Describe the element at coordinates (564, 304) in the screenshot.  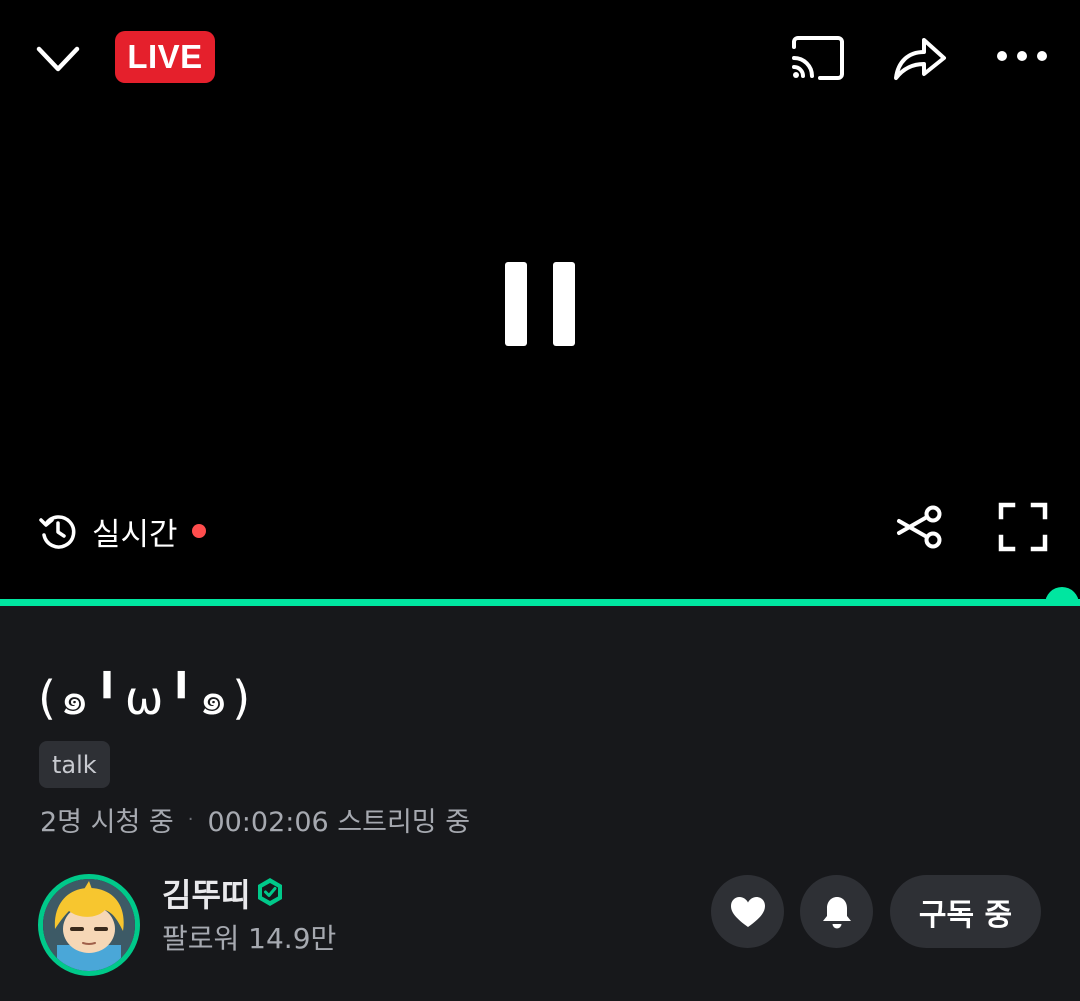
I see `pause-bar-right` at that location.